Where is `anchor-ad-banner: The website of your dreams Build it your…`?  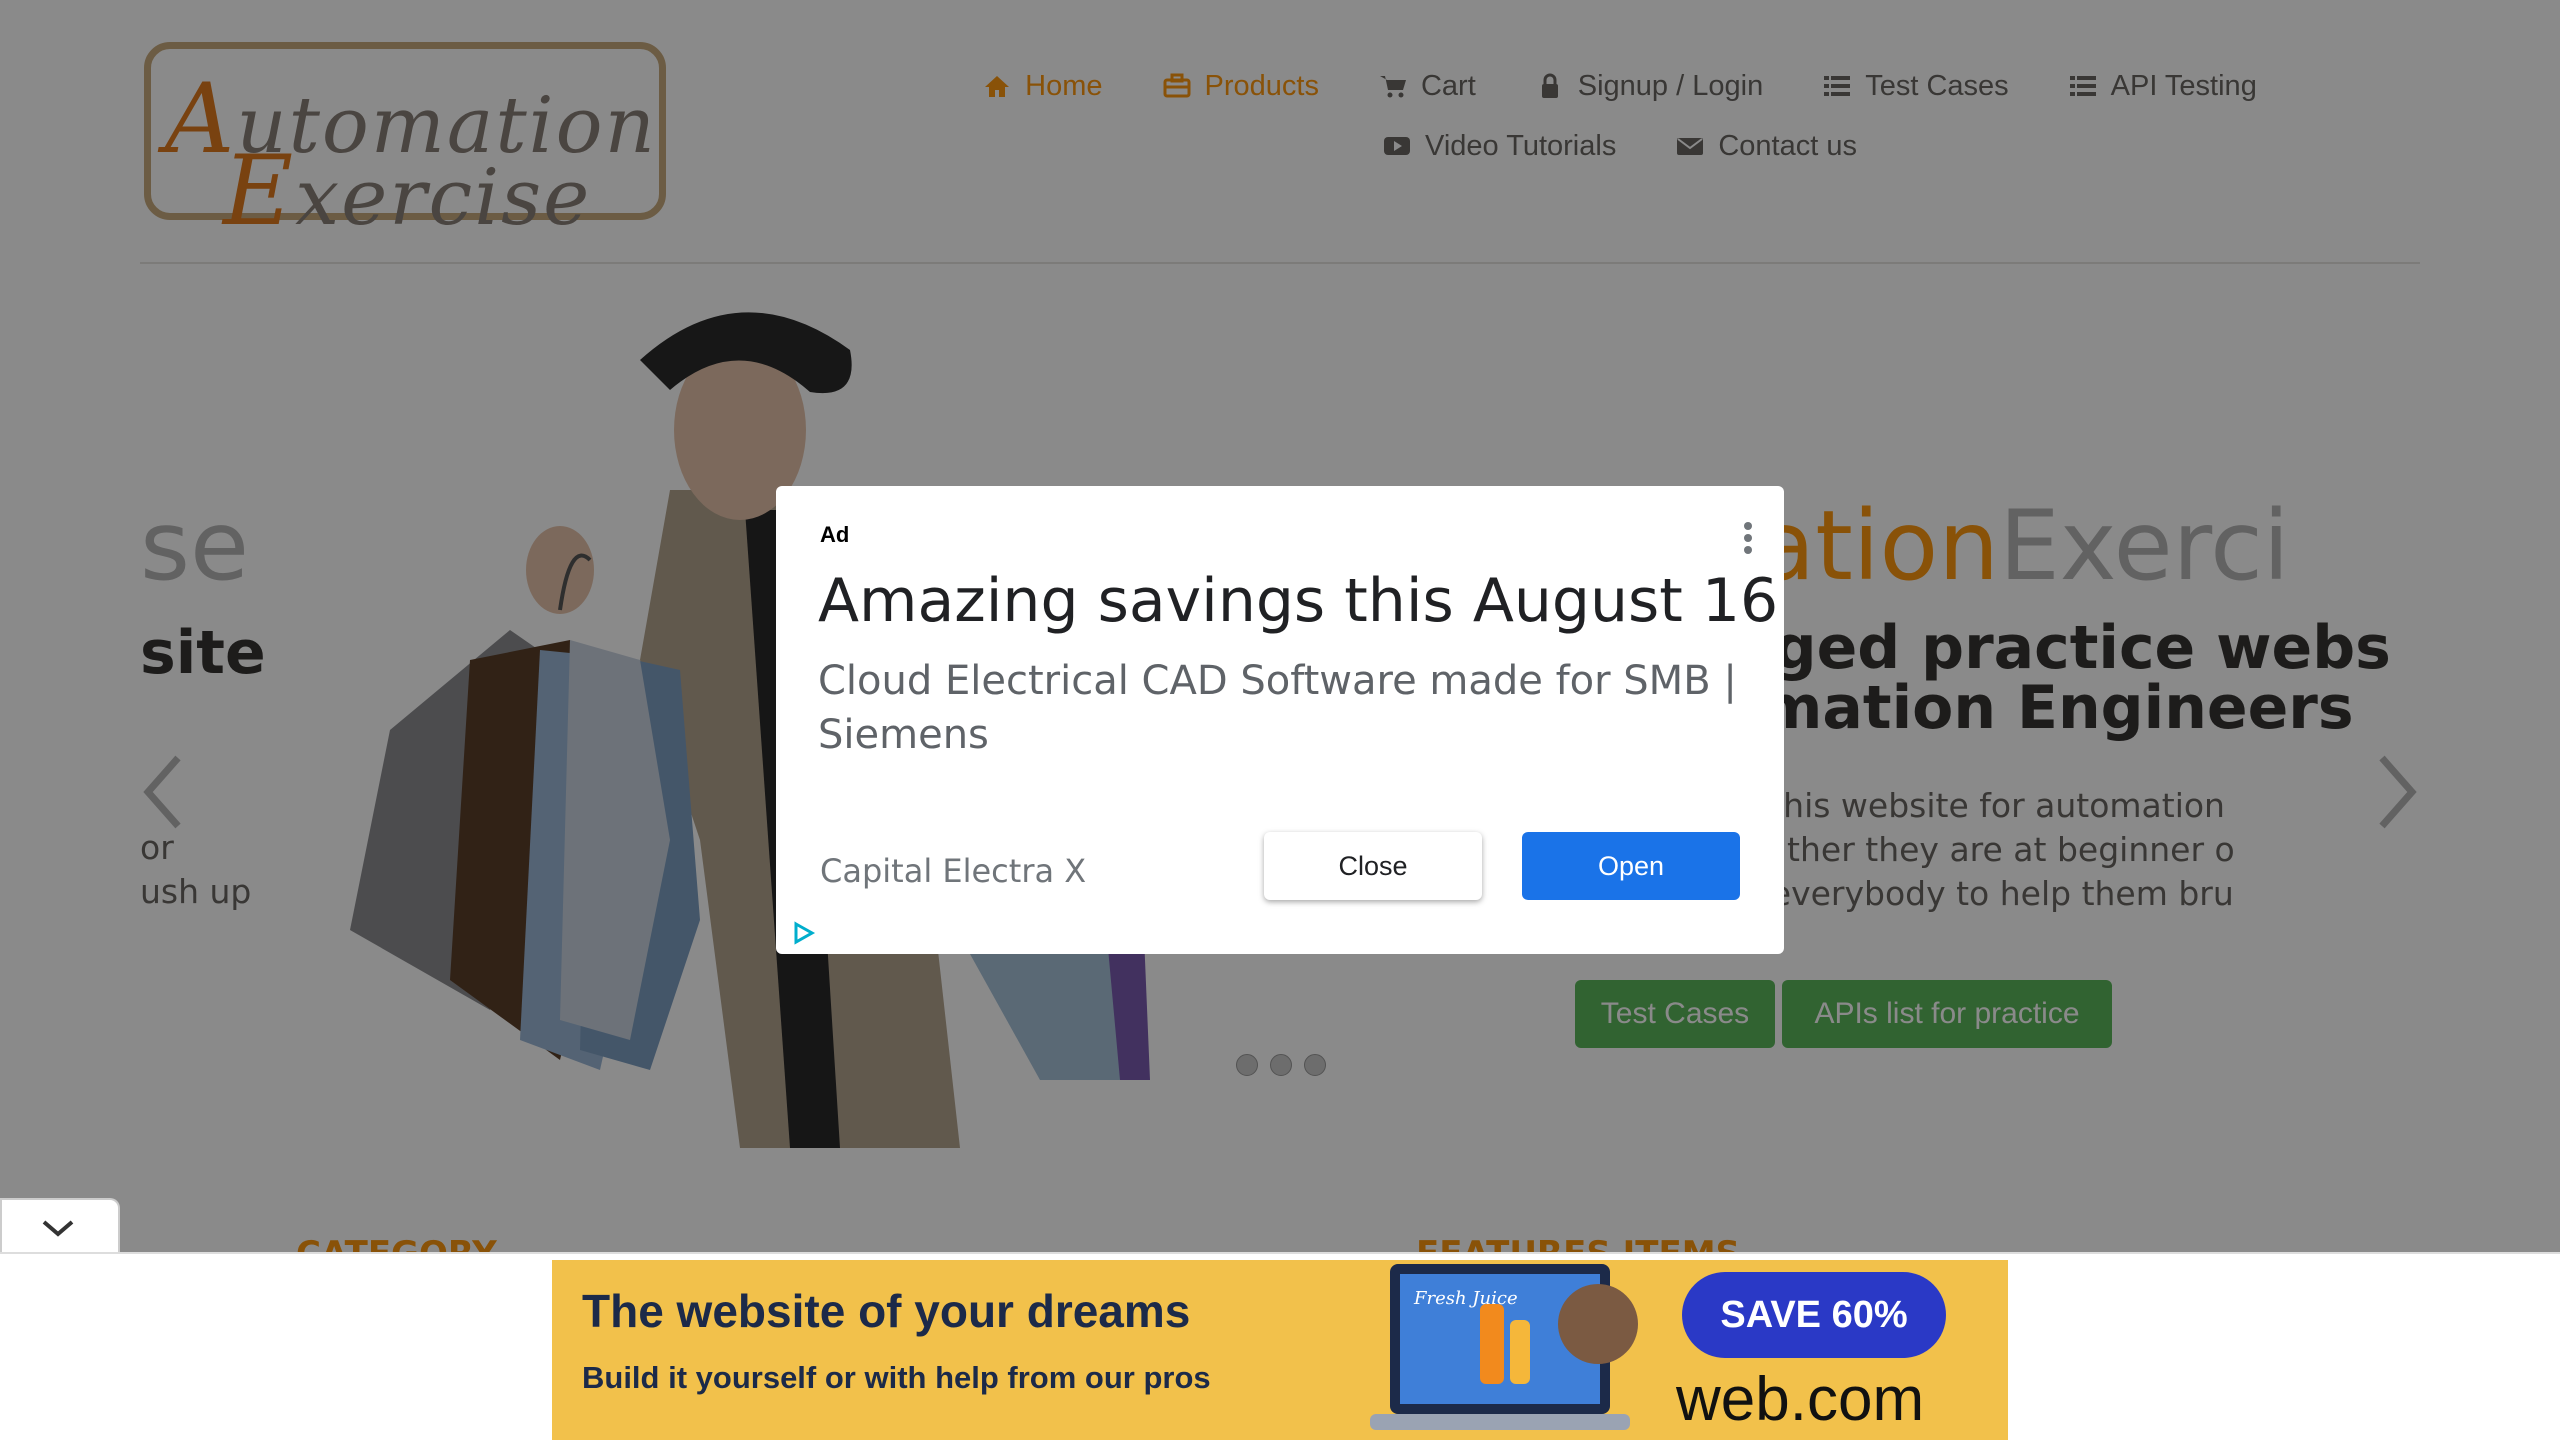
anchor-ad-banner: The website of your dreams Build it your… is located at coordinates (1280, 1350).